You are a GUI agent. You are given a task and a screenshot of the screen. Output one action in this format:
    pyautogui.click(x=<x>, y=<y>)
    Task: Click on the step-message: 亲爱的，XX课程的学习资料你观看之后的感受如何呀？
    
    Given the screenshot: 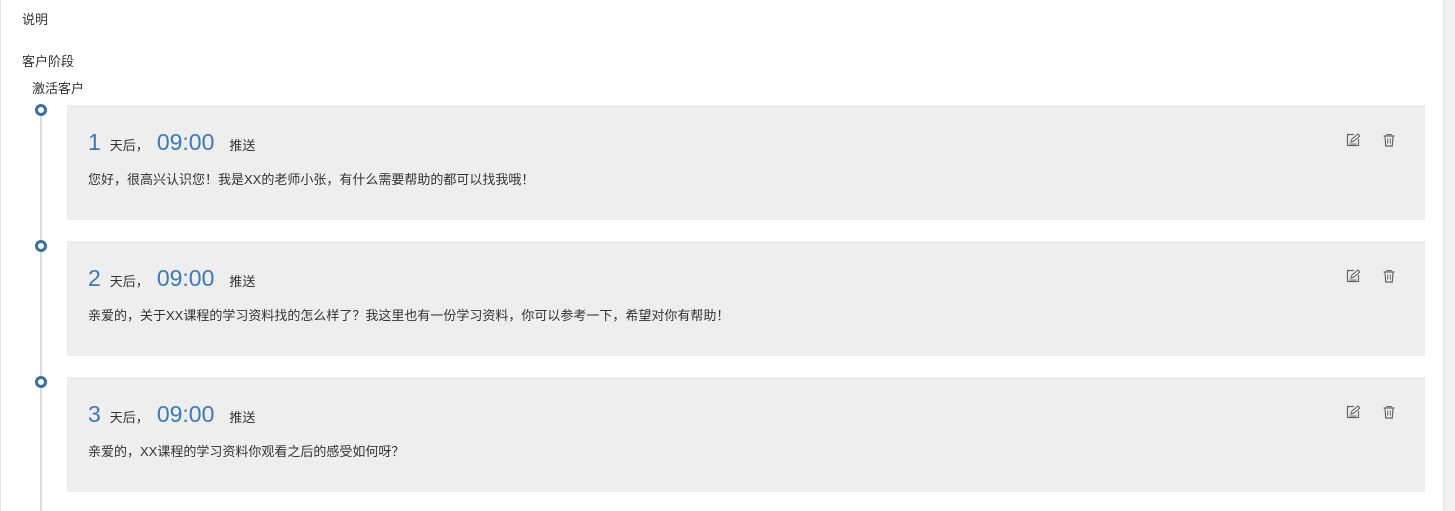 What is the action you would take?
    pyautogui.click(x=246, y=451)
    